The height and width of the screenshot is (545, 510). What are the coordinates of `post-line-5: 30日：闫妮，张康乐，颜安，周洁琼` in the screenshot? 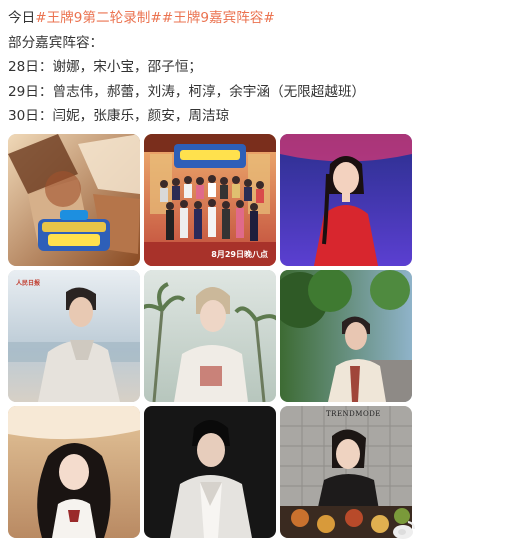 It's located at (119, 116).